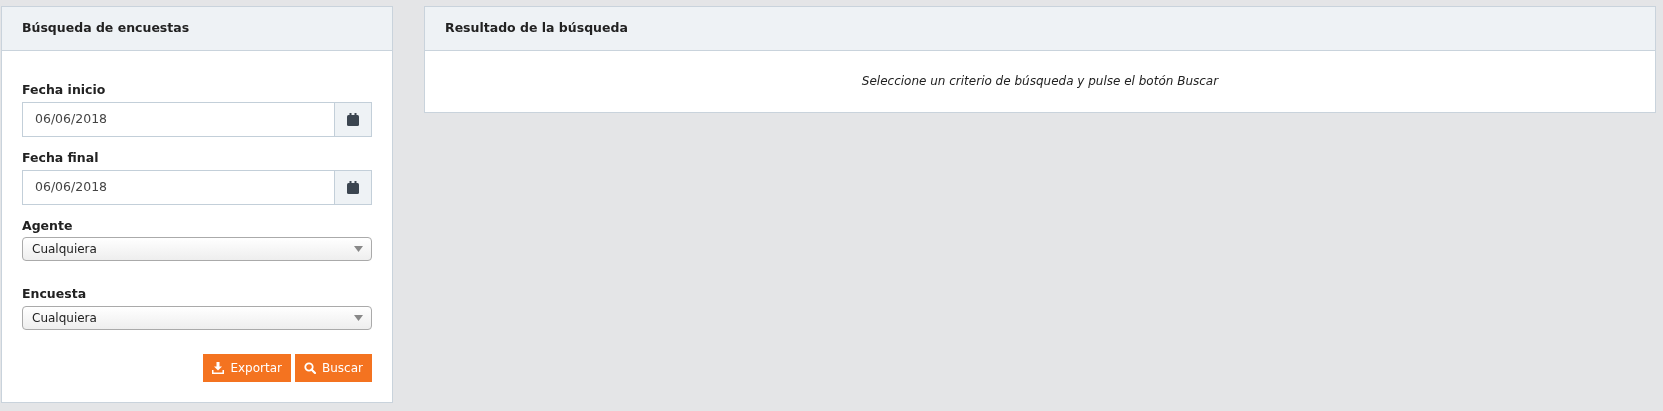 The width and height of the screenshot is (1663, 411). I want to click on empty-message: Seleccione un criterio de búsqueda y pulse el botón Buscar, so click(1040, 81).